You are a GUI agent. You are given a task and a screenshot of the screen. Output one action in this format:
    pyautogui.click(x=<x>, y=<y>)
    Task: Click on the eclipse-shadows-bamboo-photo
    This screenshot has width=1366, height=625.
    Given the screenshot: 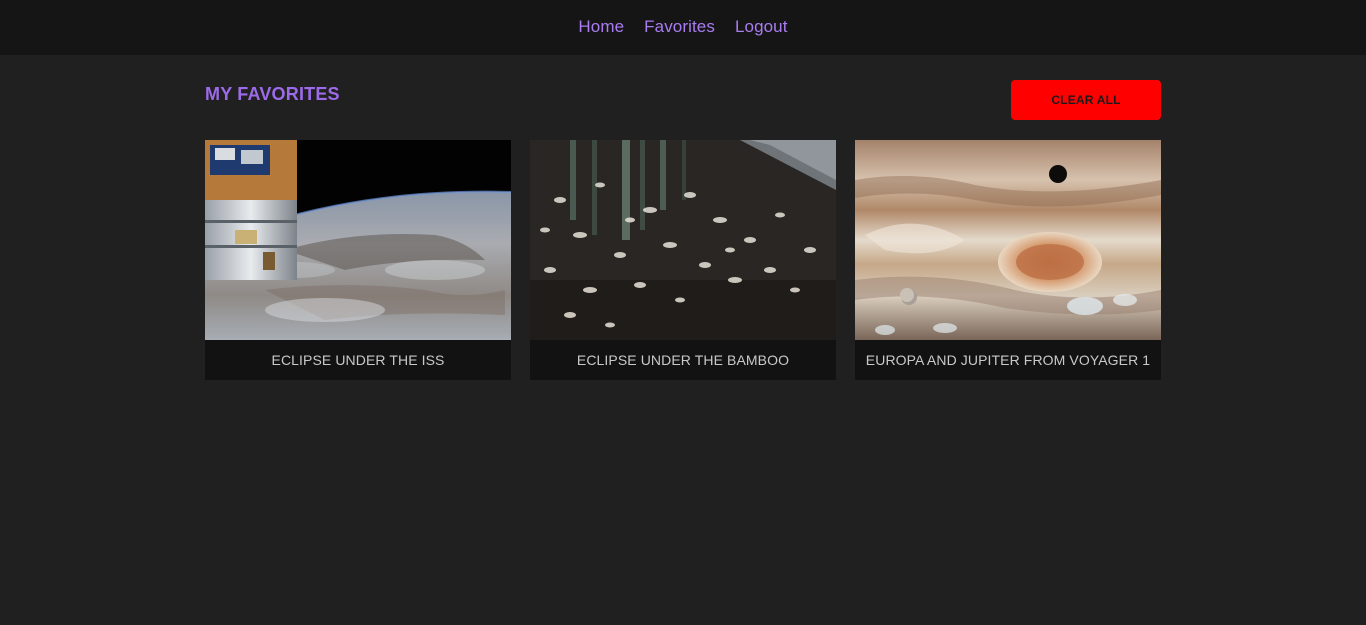 What is the action you would take?
    pyautogui.click(x=683, y=240)
    